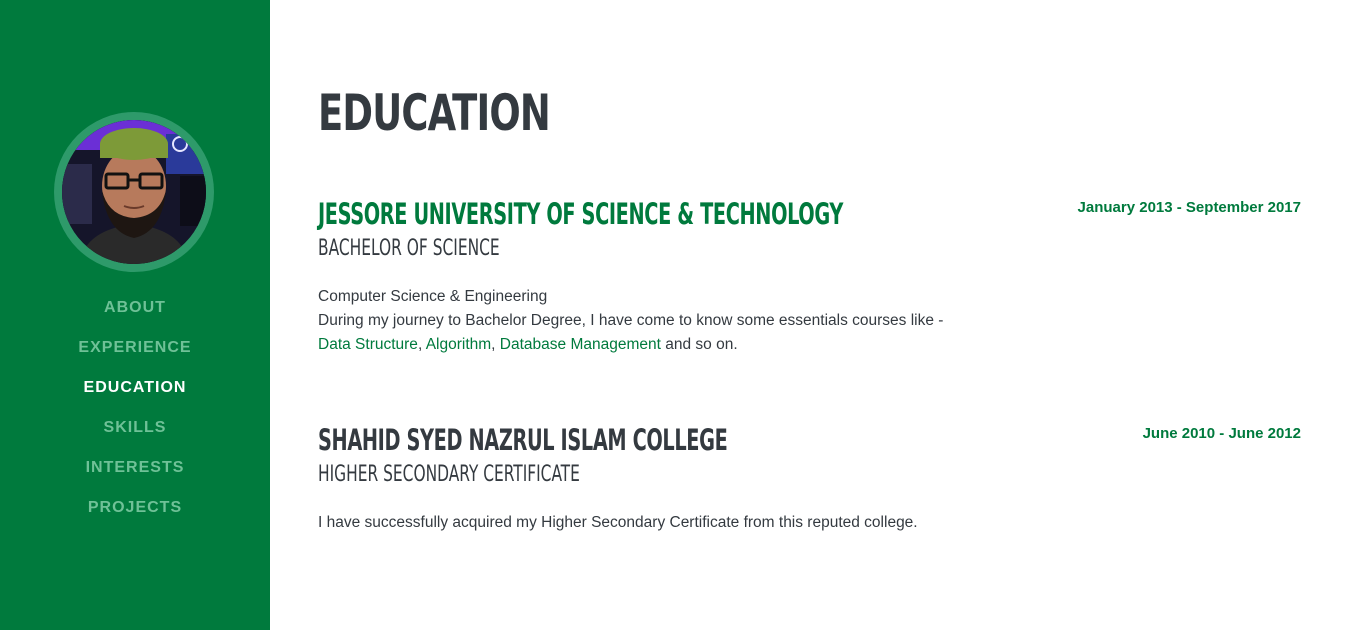 The width and height of the screenshot is (1349, 630). I want to click on degree-title: Higher Secondary Certificate, so click(449, 474).